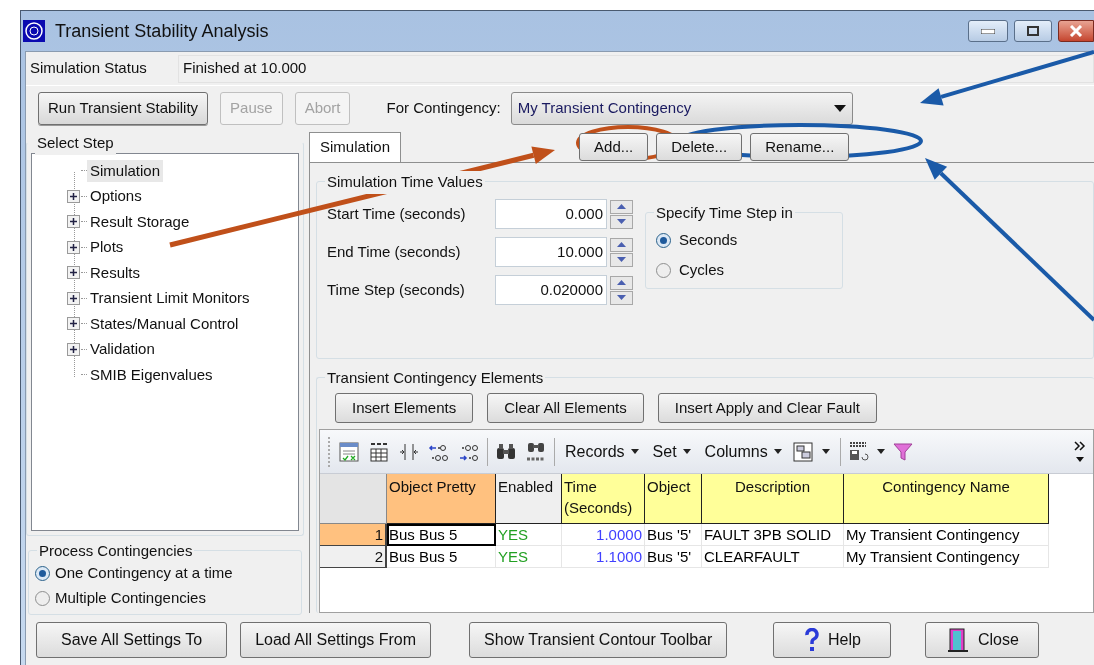 The height and width of the screenshot is (665, 1094). Describe the element at coordinates (151, 374) in the screenshot. I see `tree-item: SMIB Eigenvalues` at that location.